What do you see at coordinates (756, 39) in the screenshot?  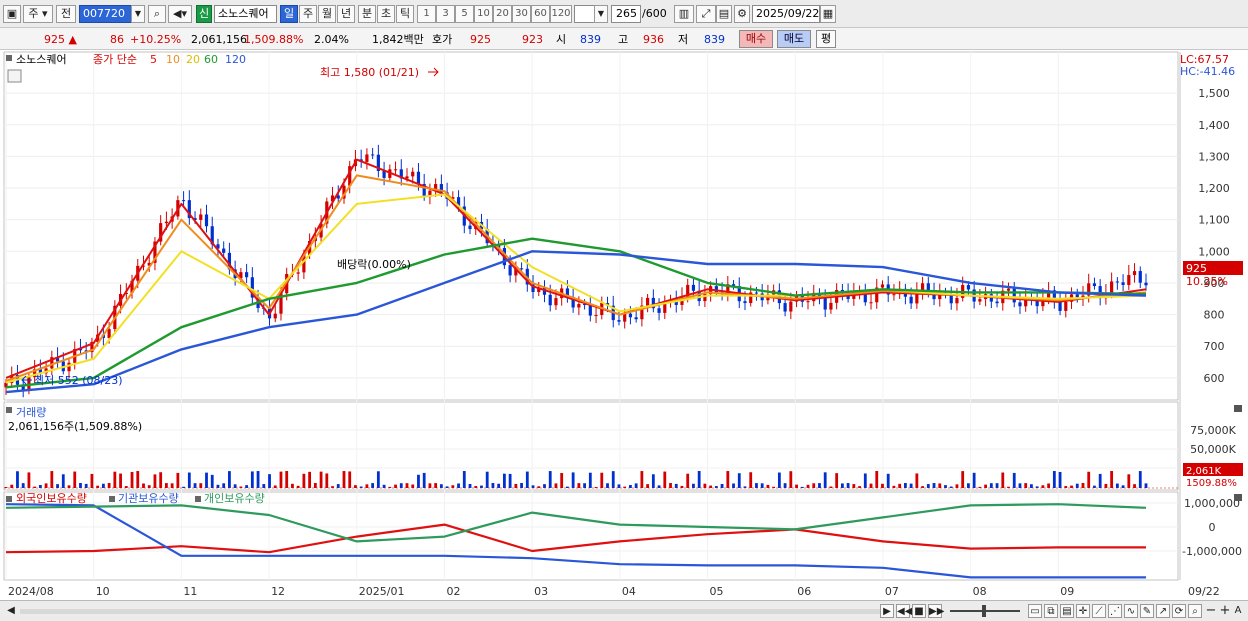 I see `buy-button: 매수` at bounding box center [756, 39].